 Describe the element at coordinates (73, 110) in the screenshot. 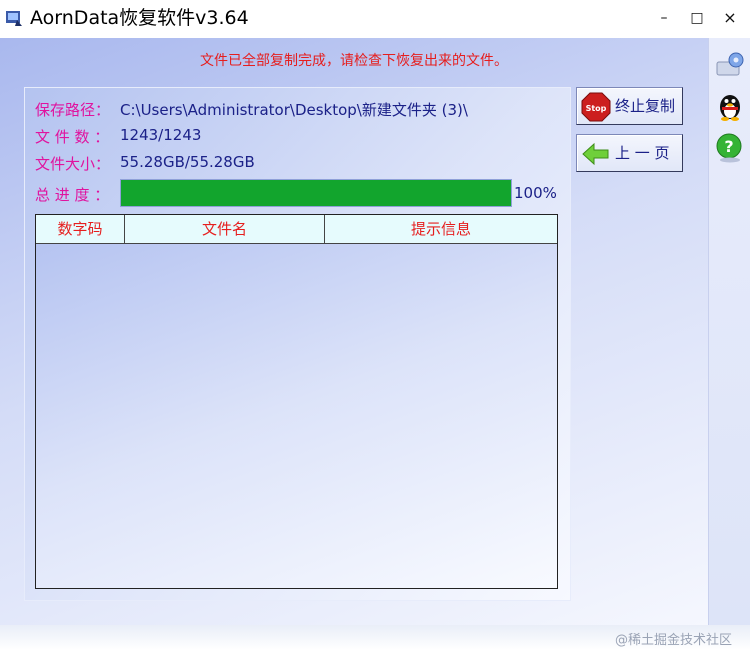

I see `save-path-label: 保存路径：` at that location.